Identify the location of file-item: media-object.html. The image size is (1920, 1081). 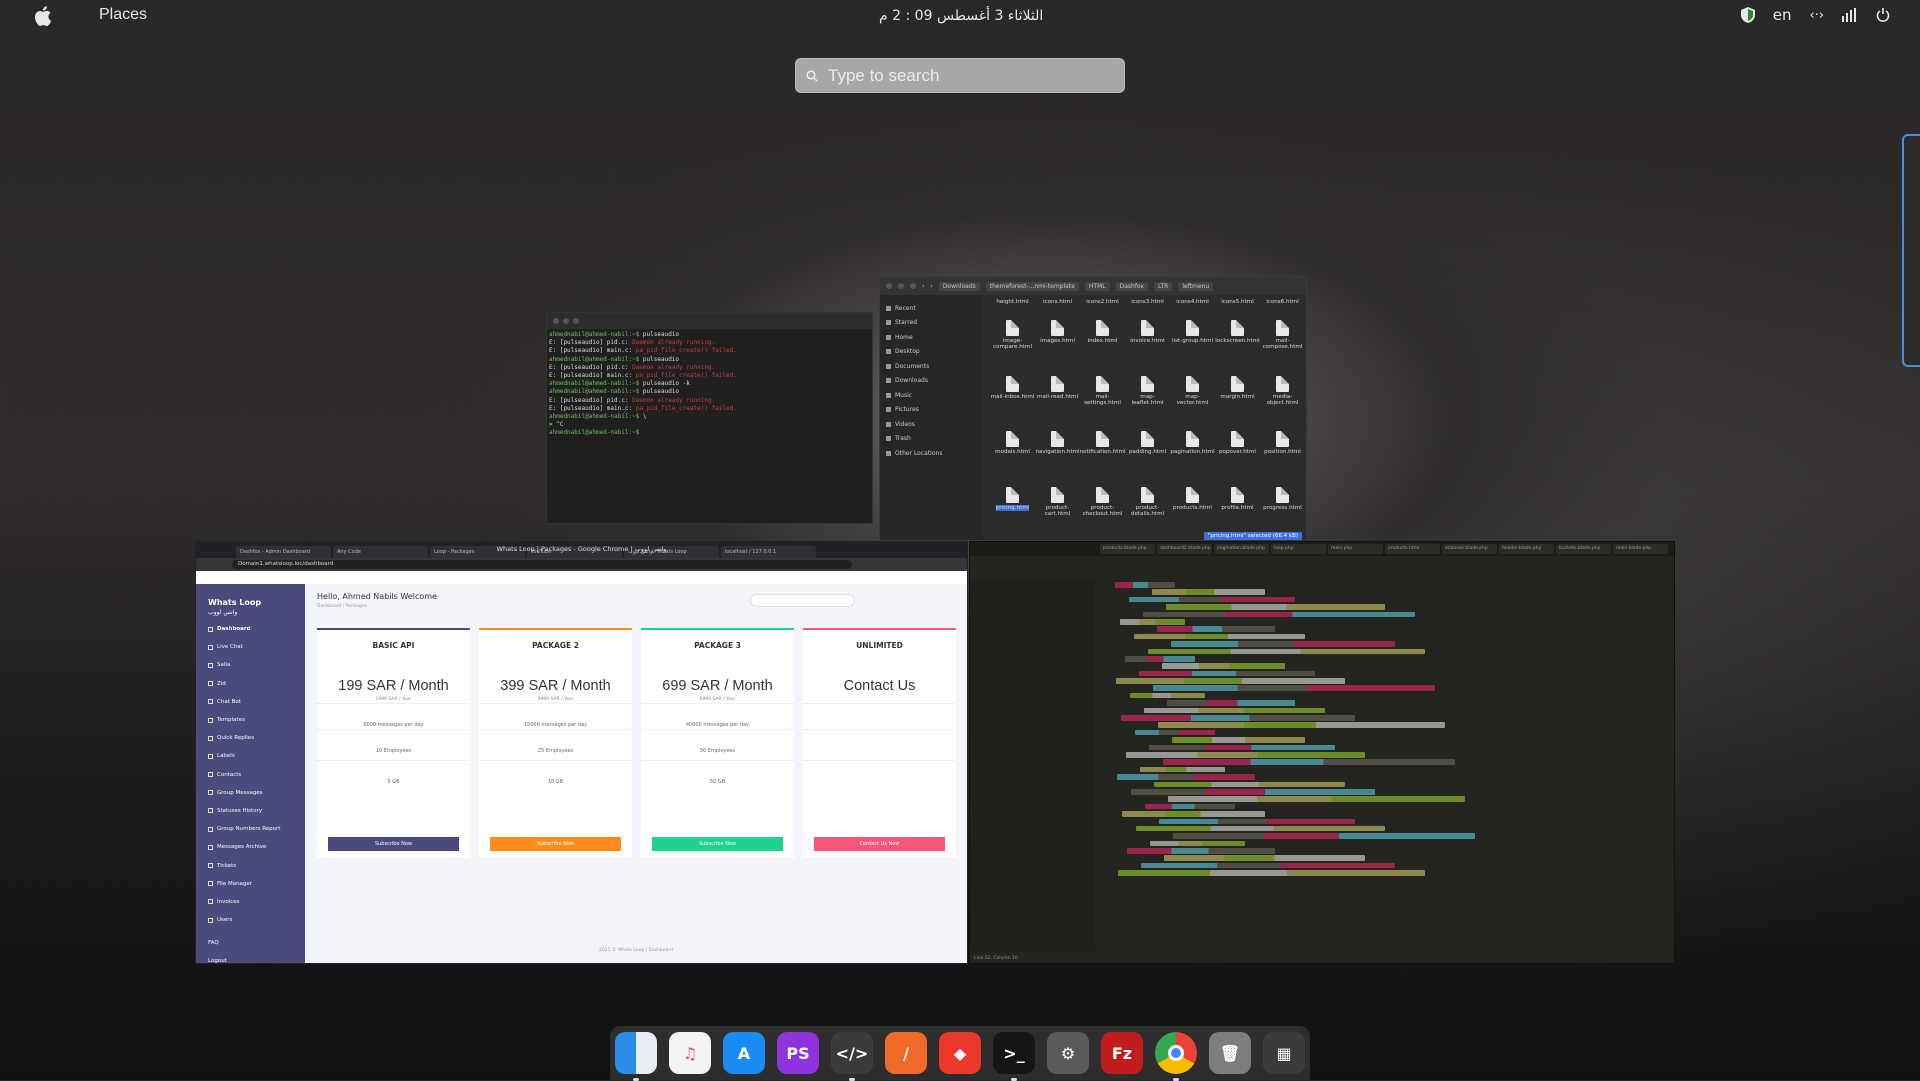
(1282, 398).